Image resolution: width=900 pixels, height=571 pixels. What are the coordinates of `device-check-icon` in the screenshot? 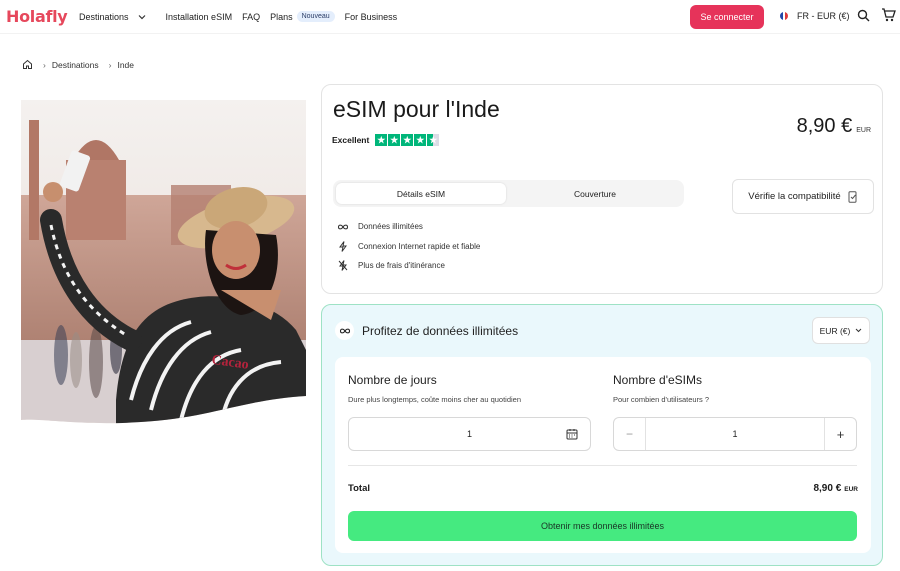 It's located at (852, 196).